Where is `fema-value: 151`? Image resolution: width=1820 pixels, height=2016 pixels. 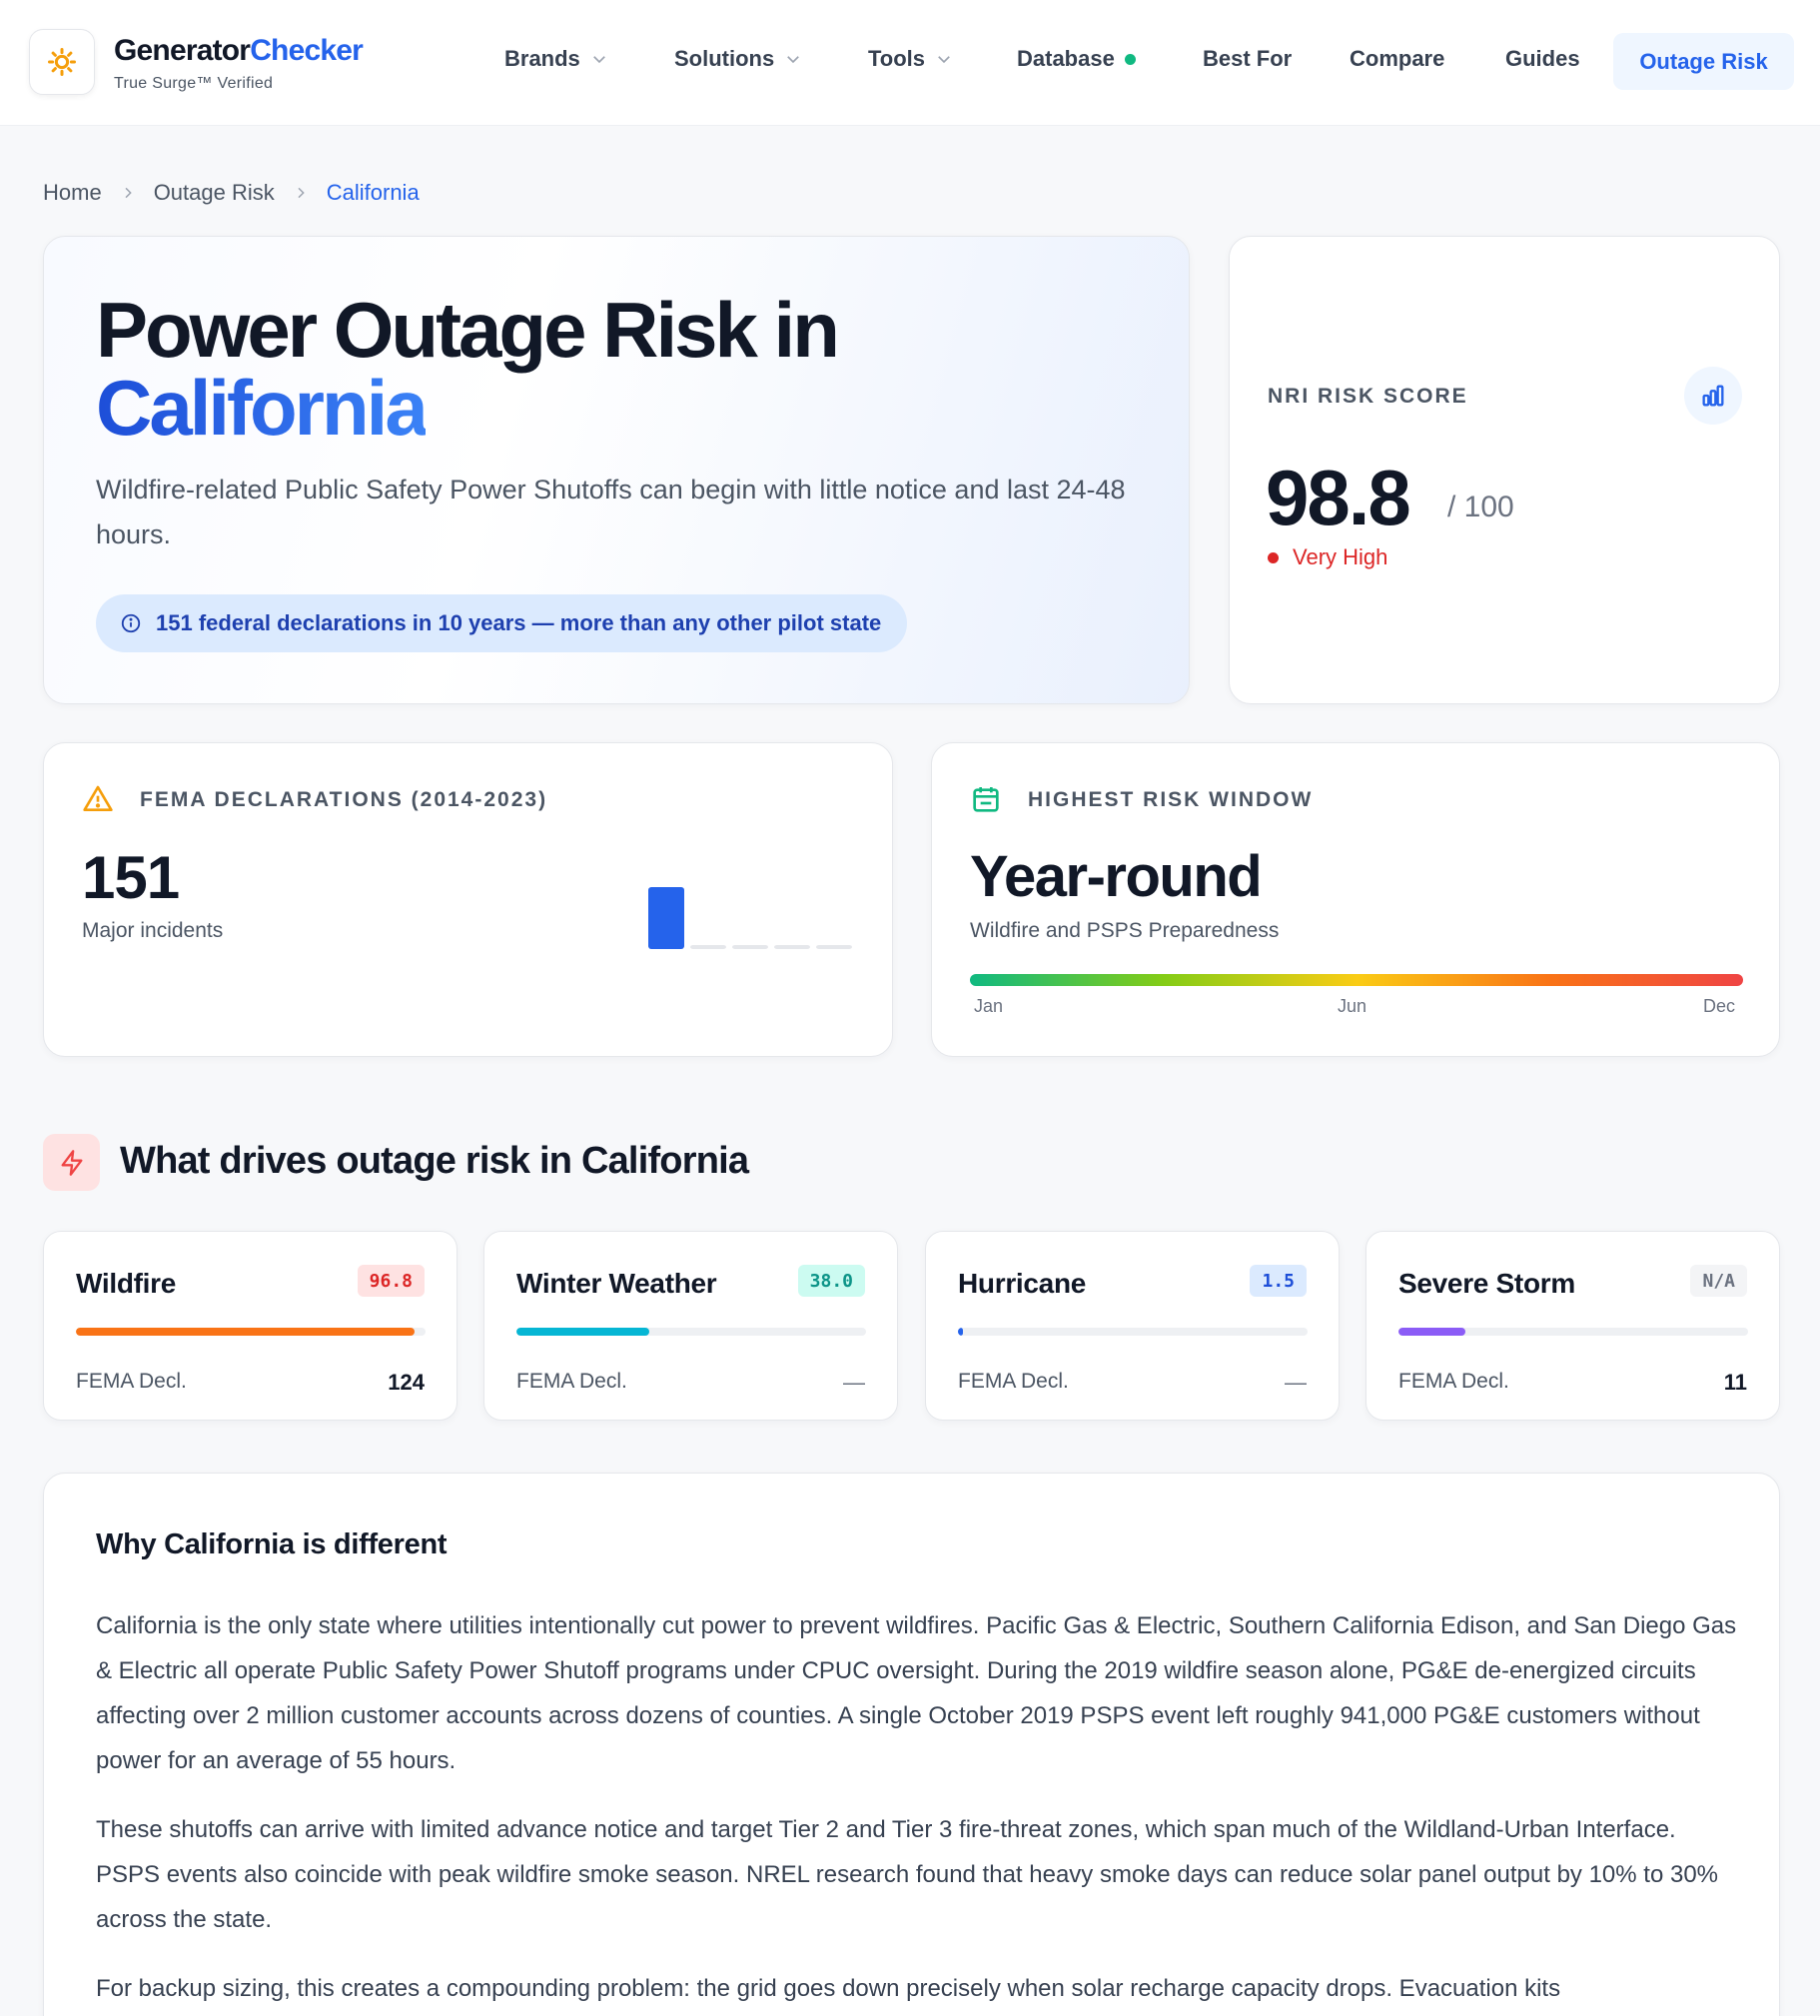 fema-value: 151 is located at coordinates (131, 877).